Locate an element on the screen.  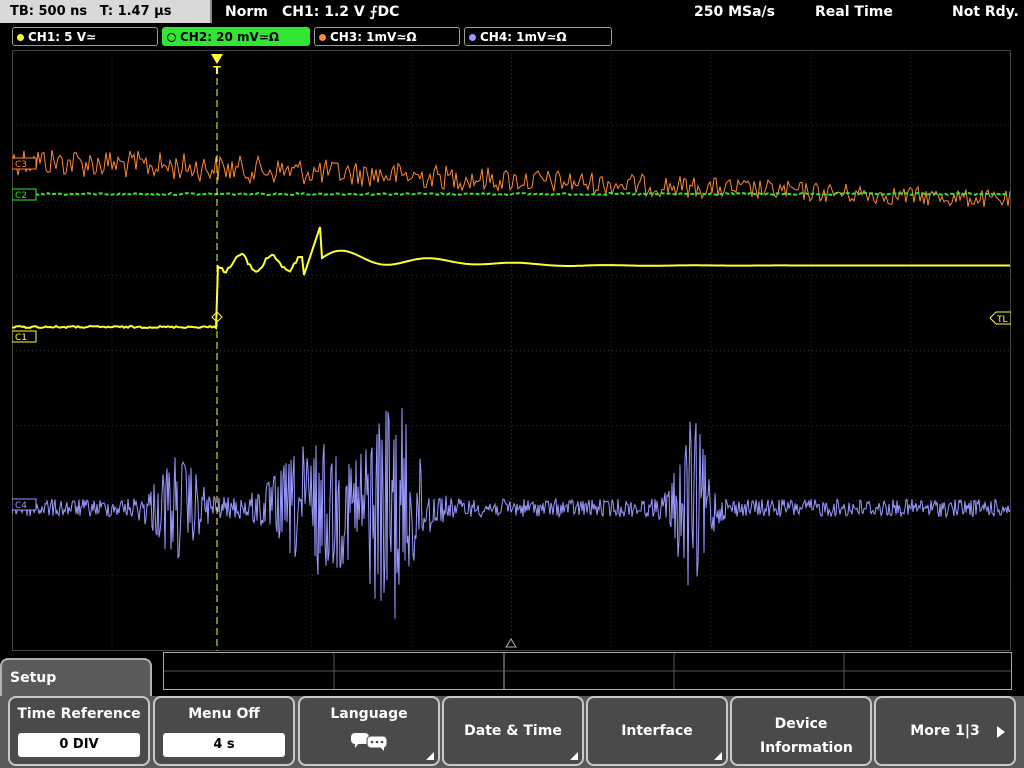
trigger-time-label: T: 1.47 µs is located at coordinates (135, 11).